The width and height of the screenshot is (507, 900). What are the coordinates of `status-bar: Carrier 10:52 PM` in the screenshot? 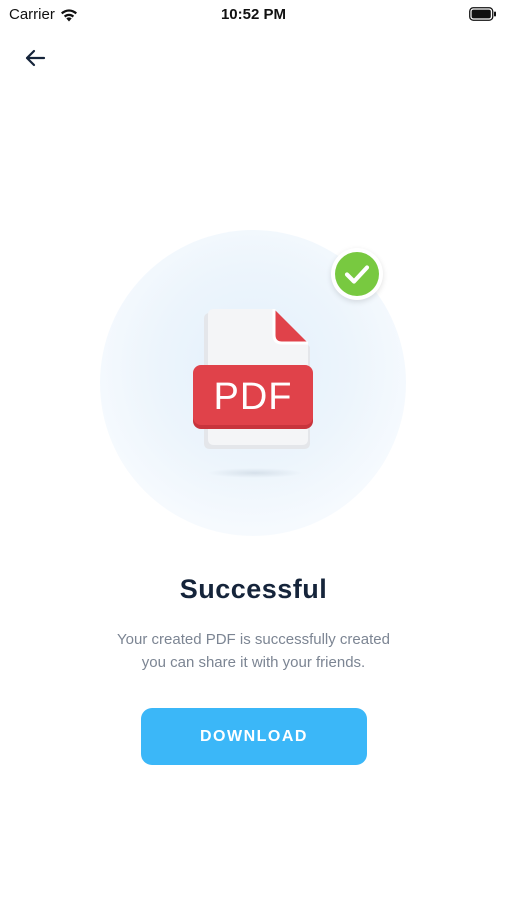 It's located at (253, 15).